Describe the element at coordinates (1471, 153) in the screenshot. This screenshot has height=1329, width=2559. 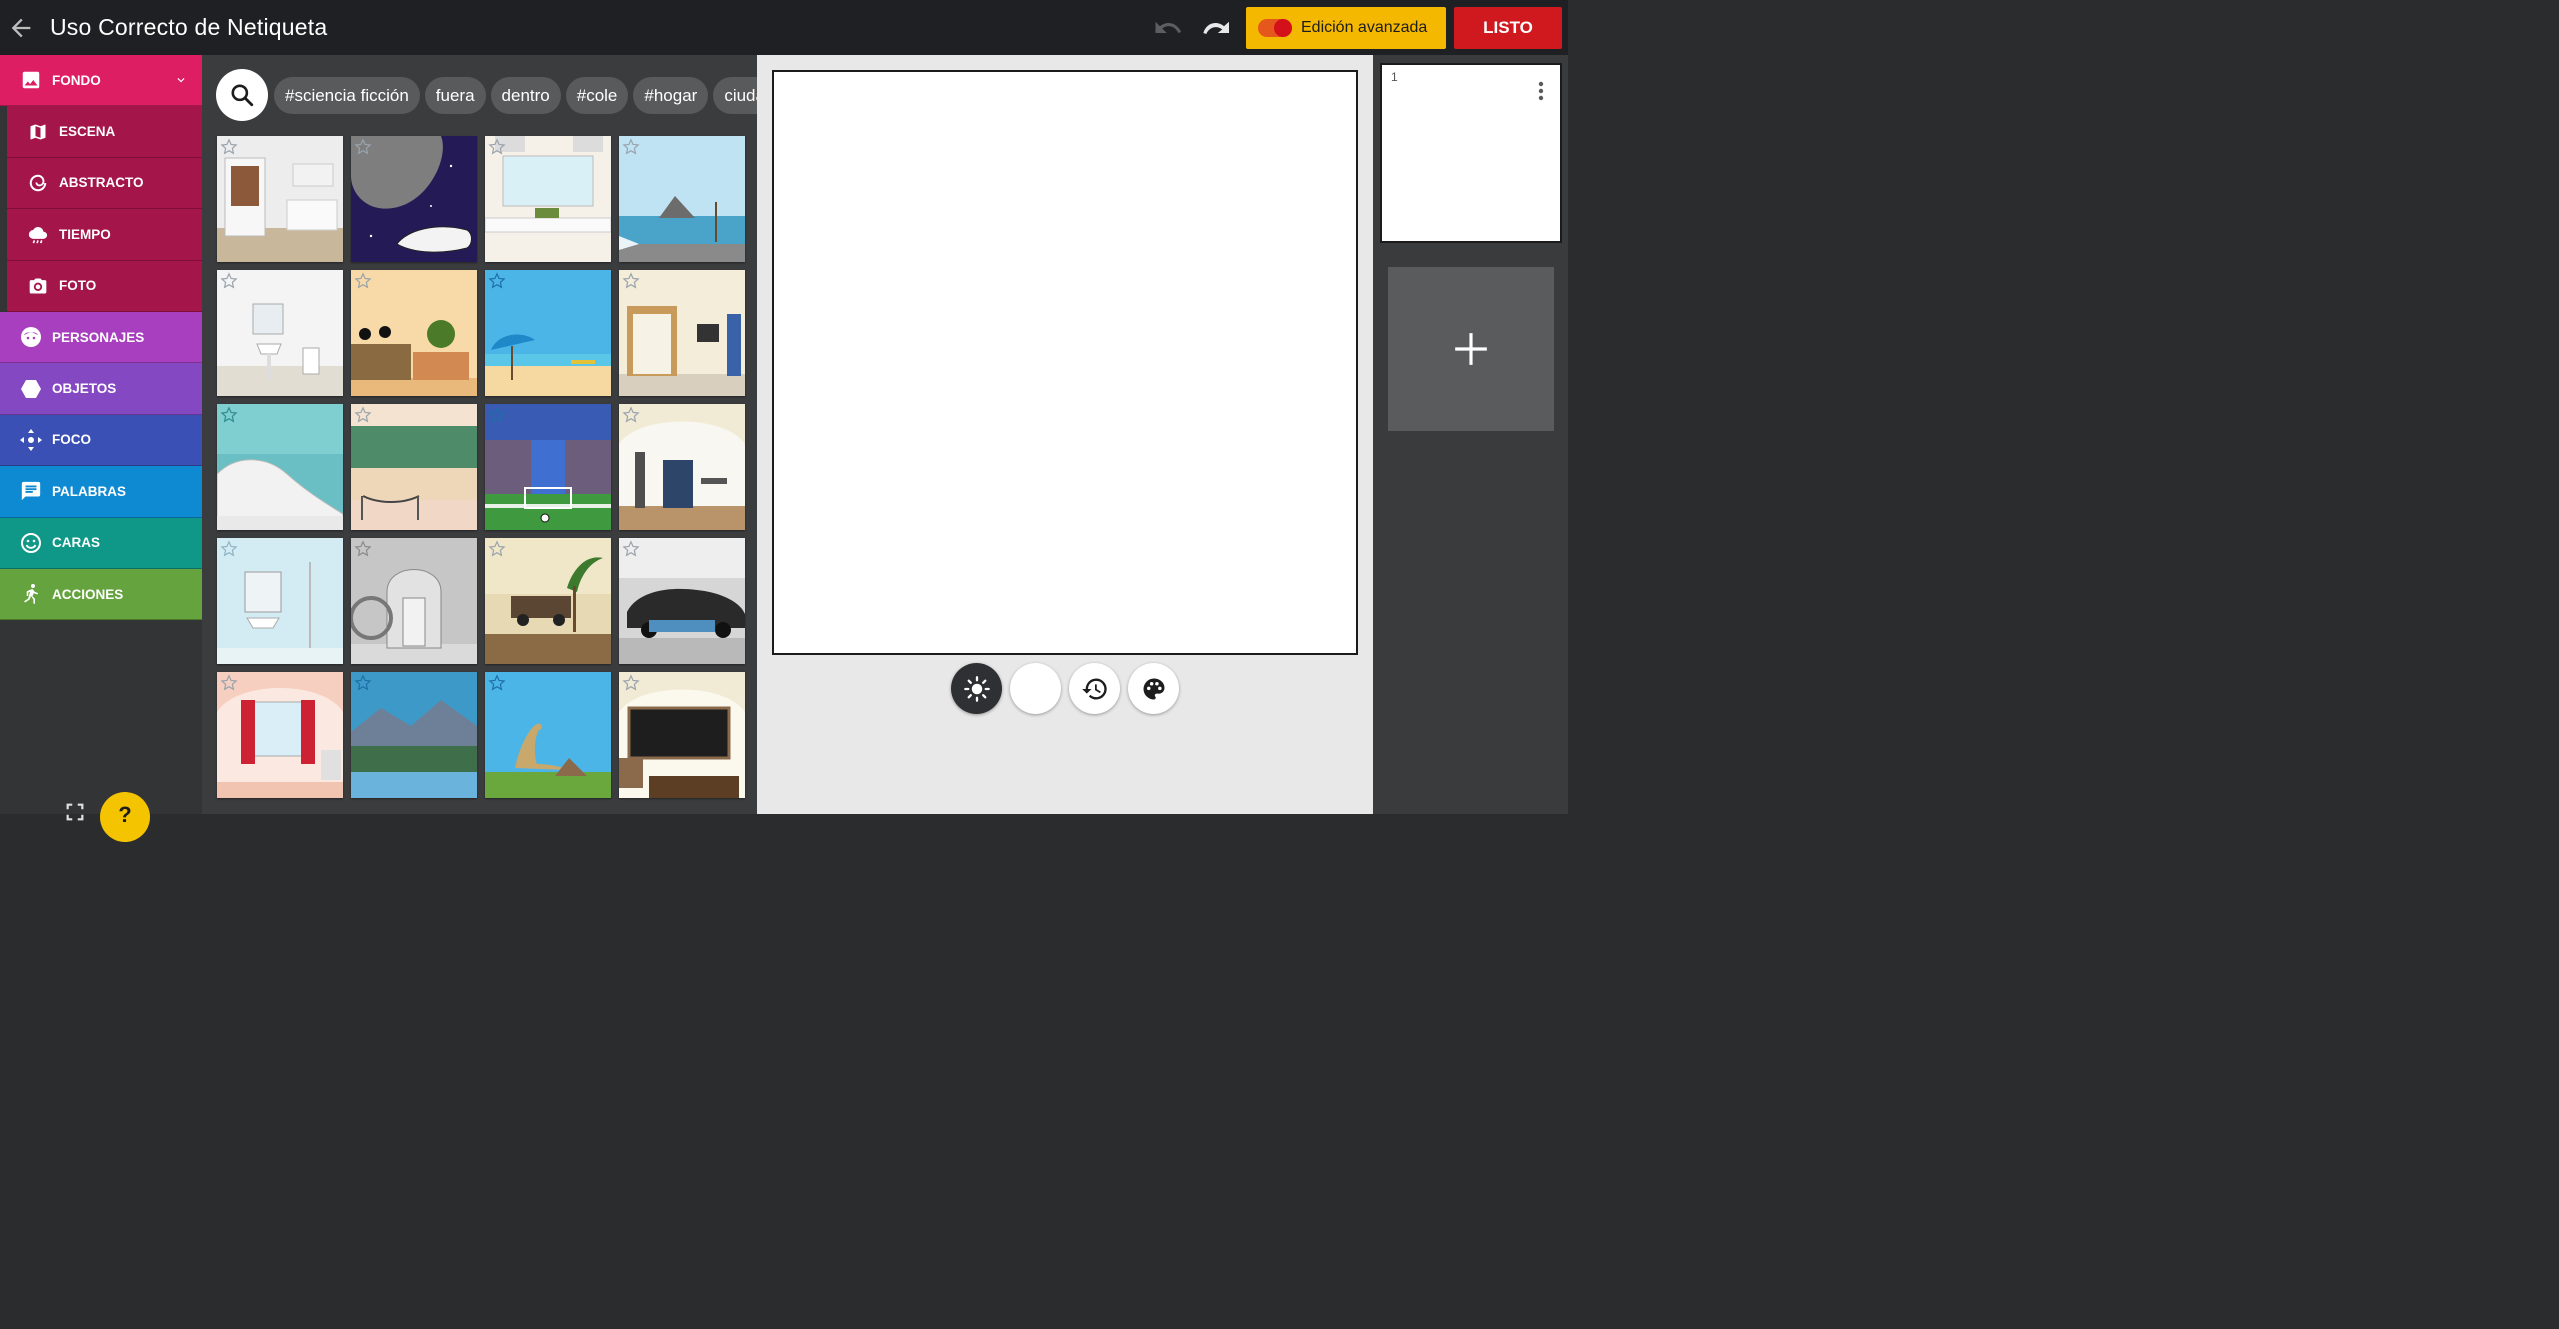
I see `page-thumbnail: 1` at that location.